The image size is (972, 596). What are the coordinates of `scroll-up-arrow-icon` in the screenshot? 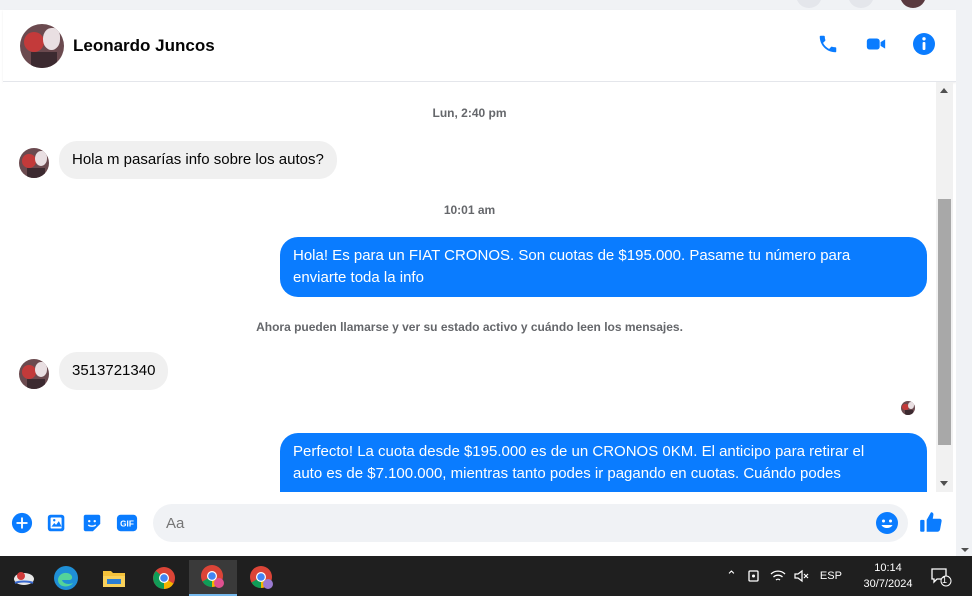 It's located at (944, 90).